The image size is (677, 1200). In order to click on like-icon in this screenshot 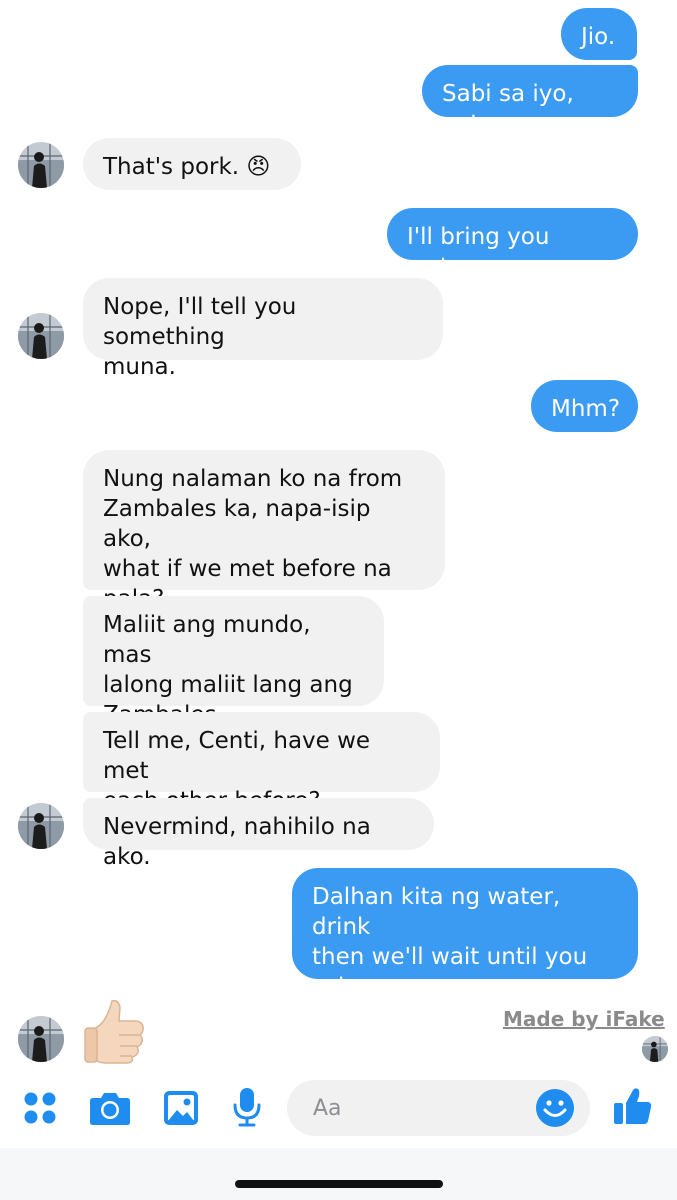, I will do `click(633, 1106)`.